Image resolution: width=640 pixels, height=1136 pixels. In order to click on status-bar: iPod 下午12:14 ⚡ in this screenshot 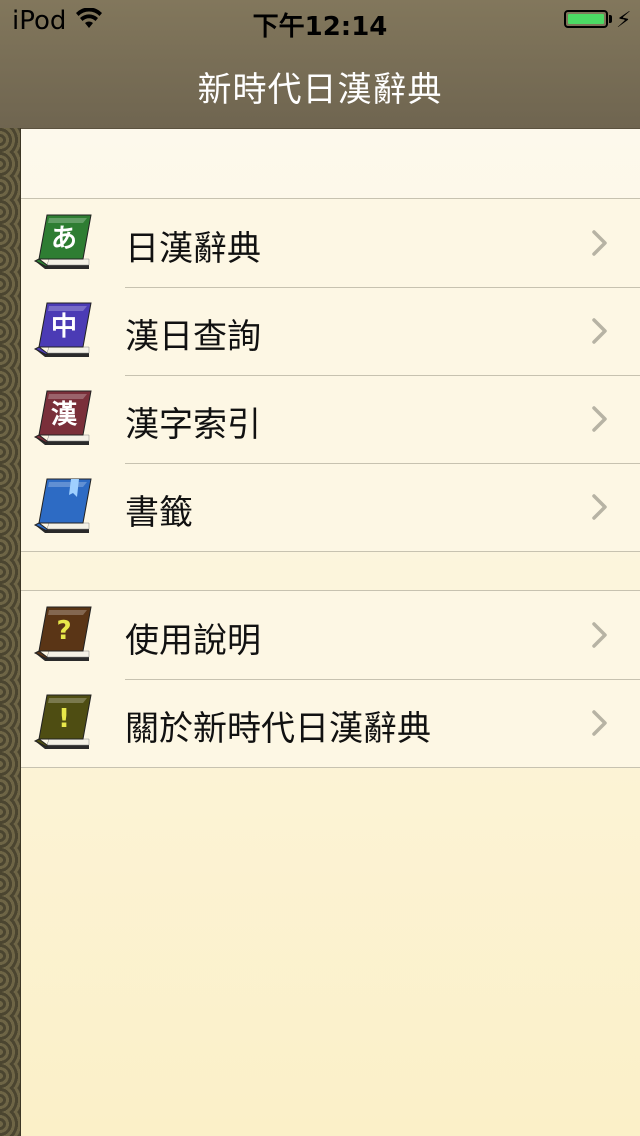, I will do `click(320, 21)`.